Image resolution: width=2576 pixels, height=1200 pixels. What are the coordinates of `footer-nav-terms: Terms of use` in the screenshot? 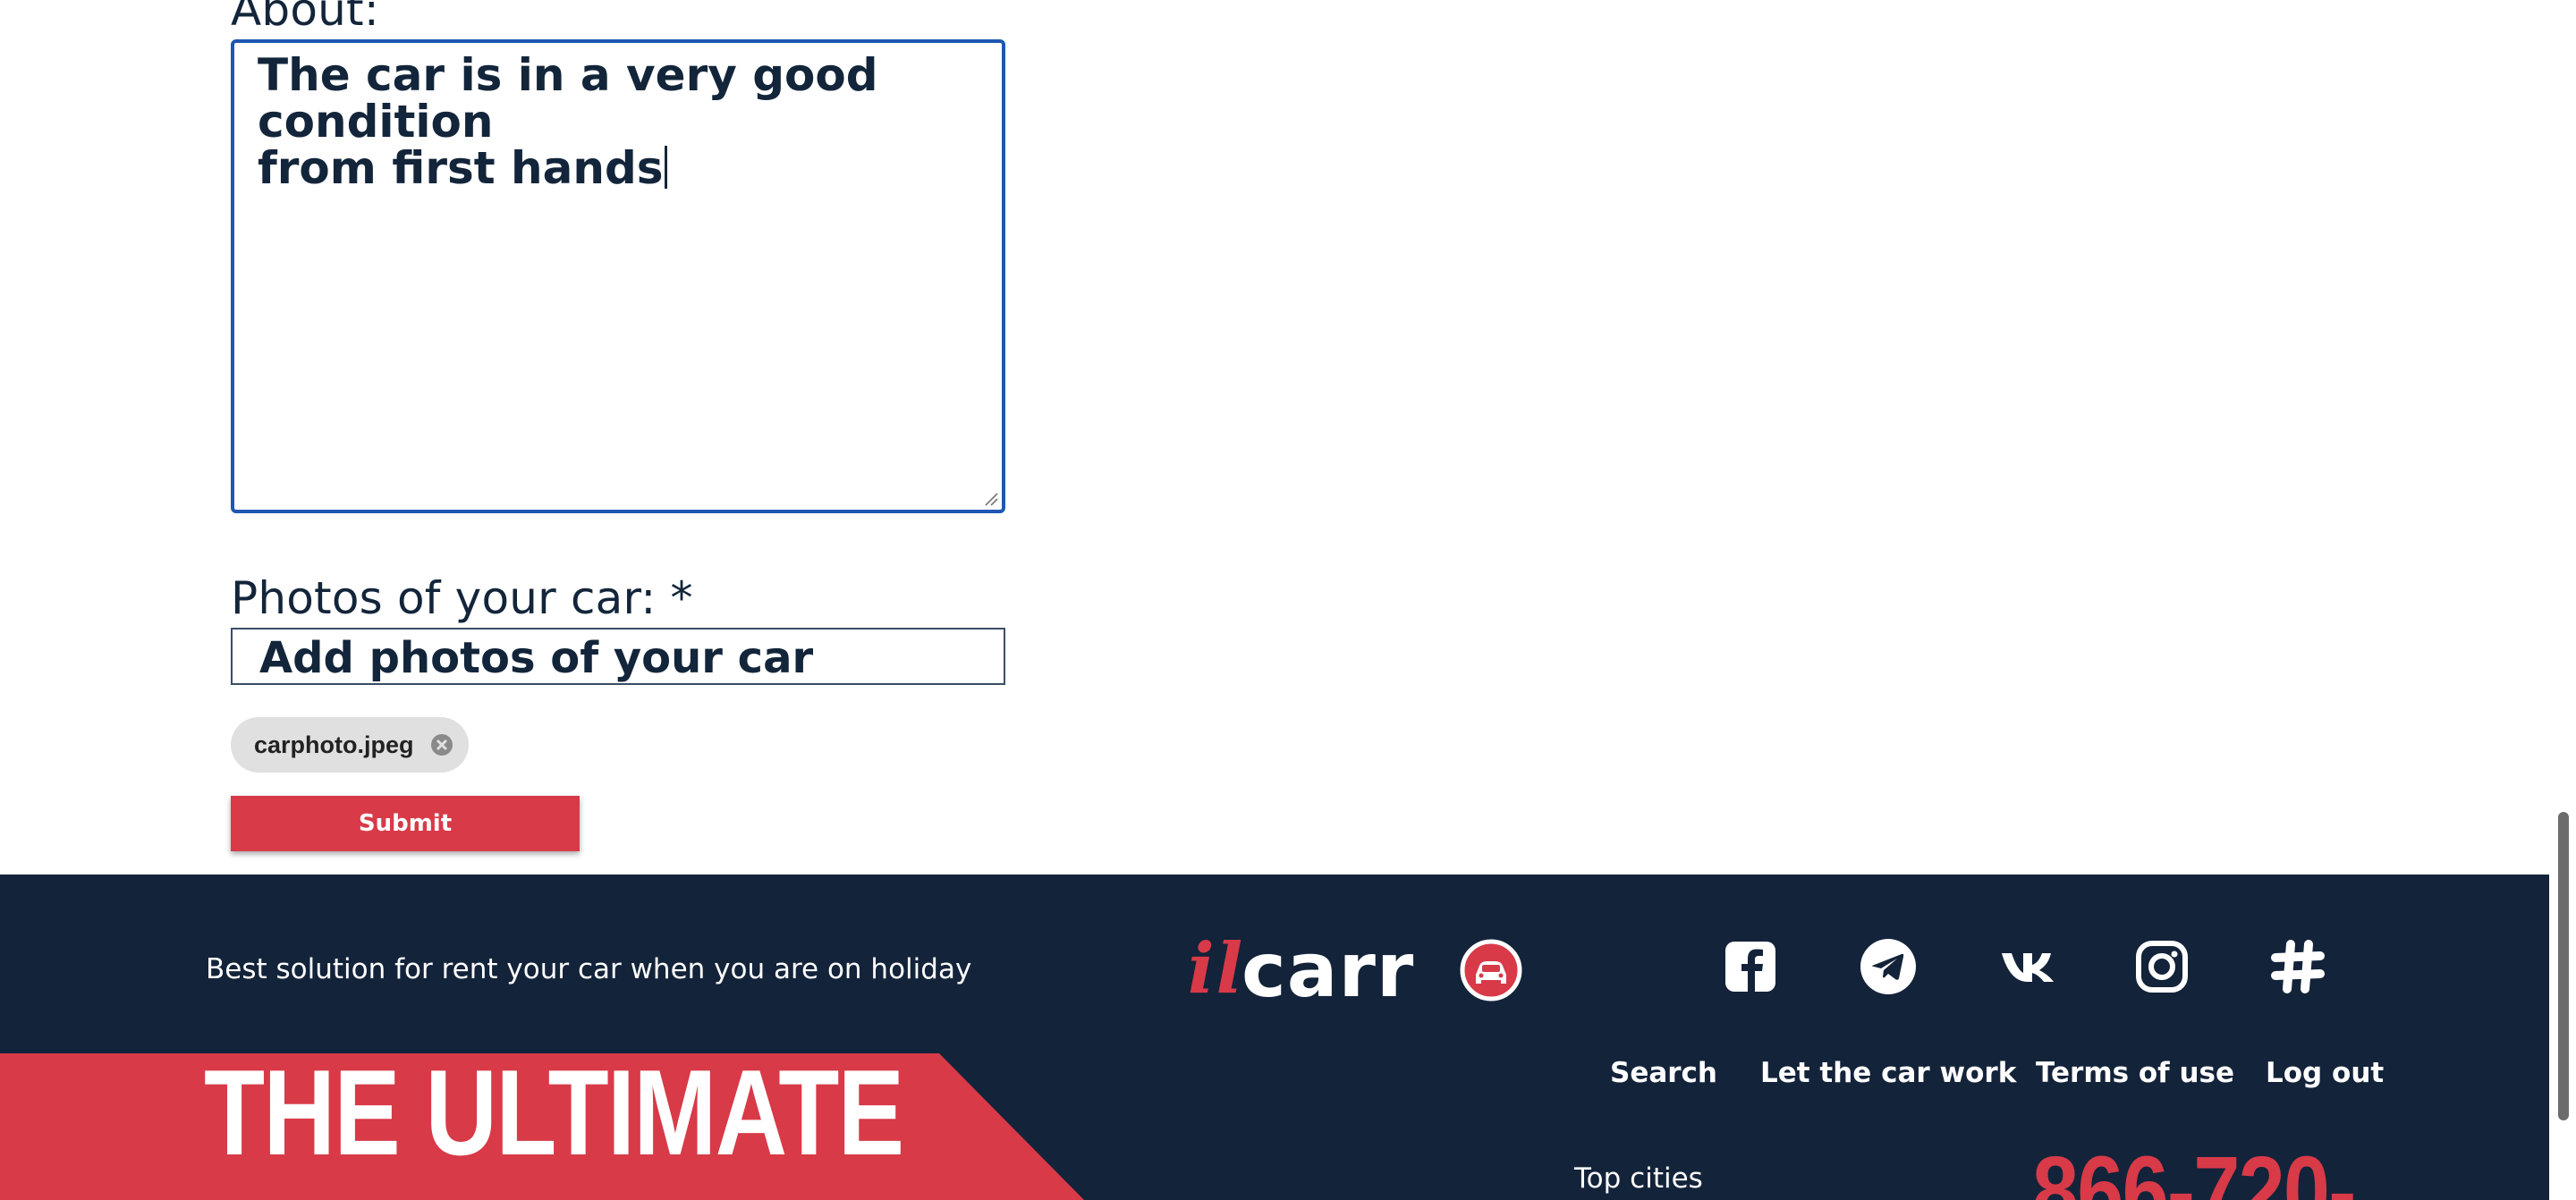 It's located at (2135, 1073).